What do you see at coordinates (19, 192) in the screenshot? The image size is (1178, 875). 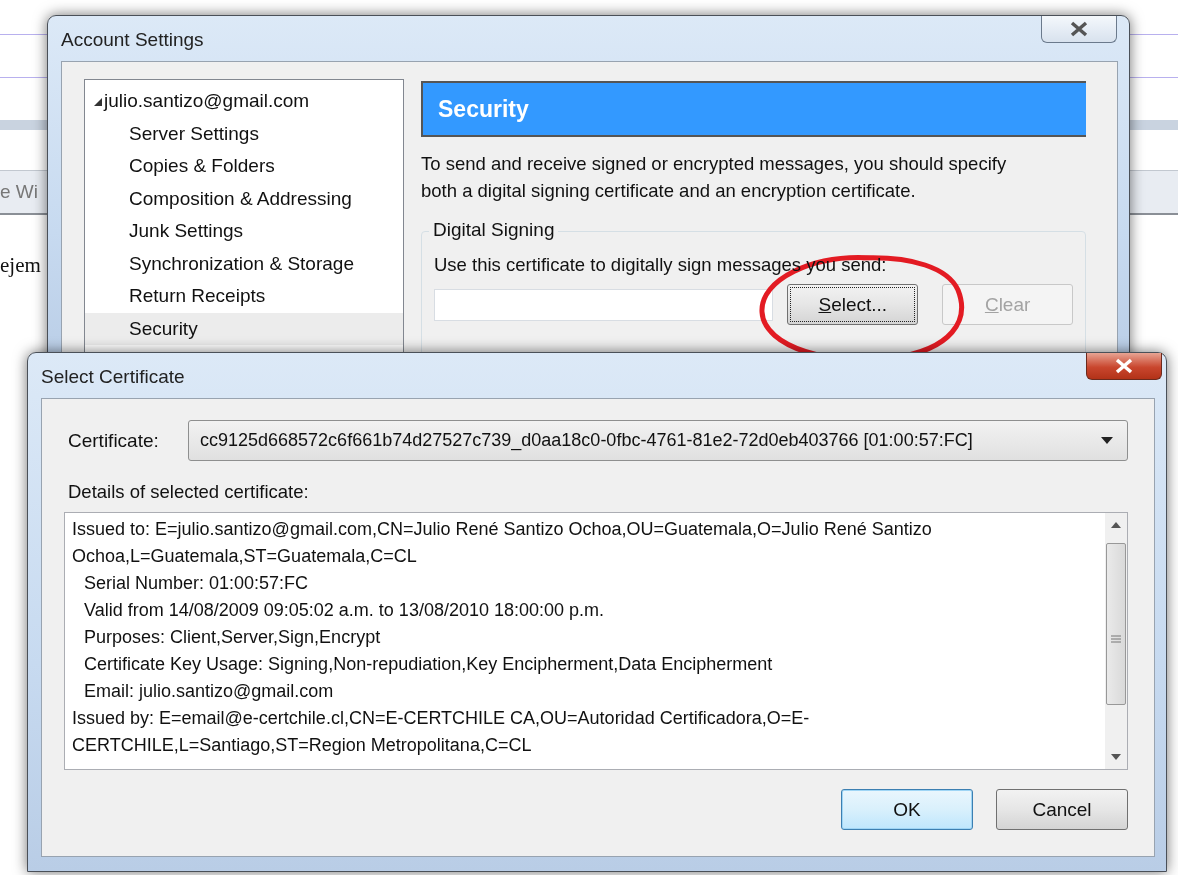 I see `tab-label: e Wi` at bounding box center [19, 192].